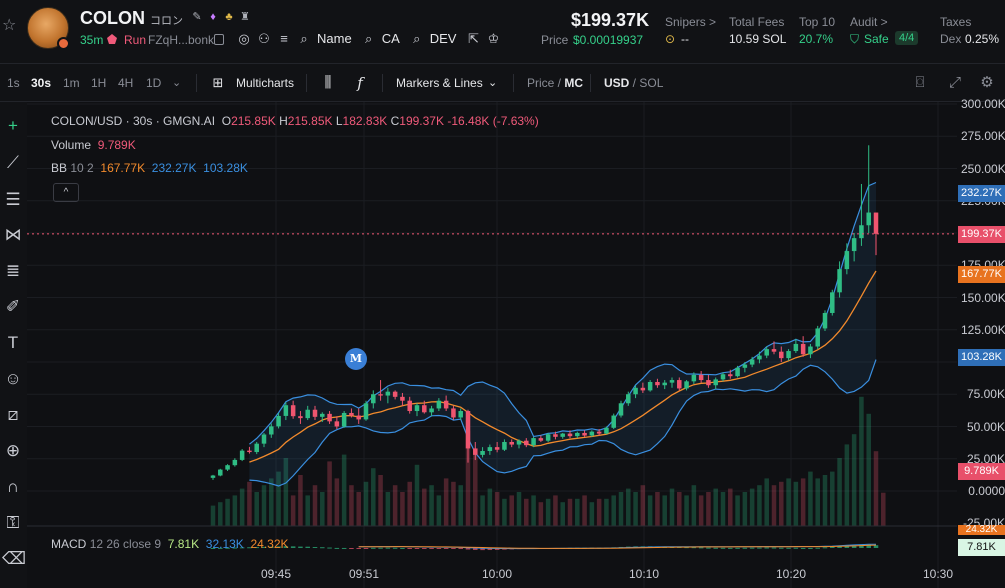  Describe the element at coordinates (13, 379) in the screenshot. I see `emoji-icon: ☺` at that location.